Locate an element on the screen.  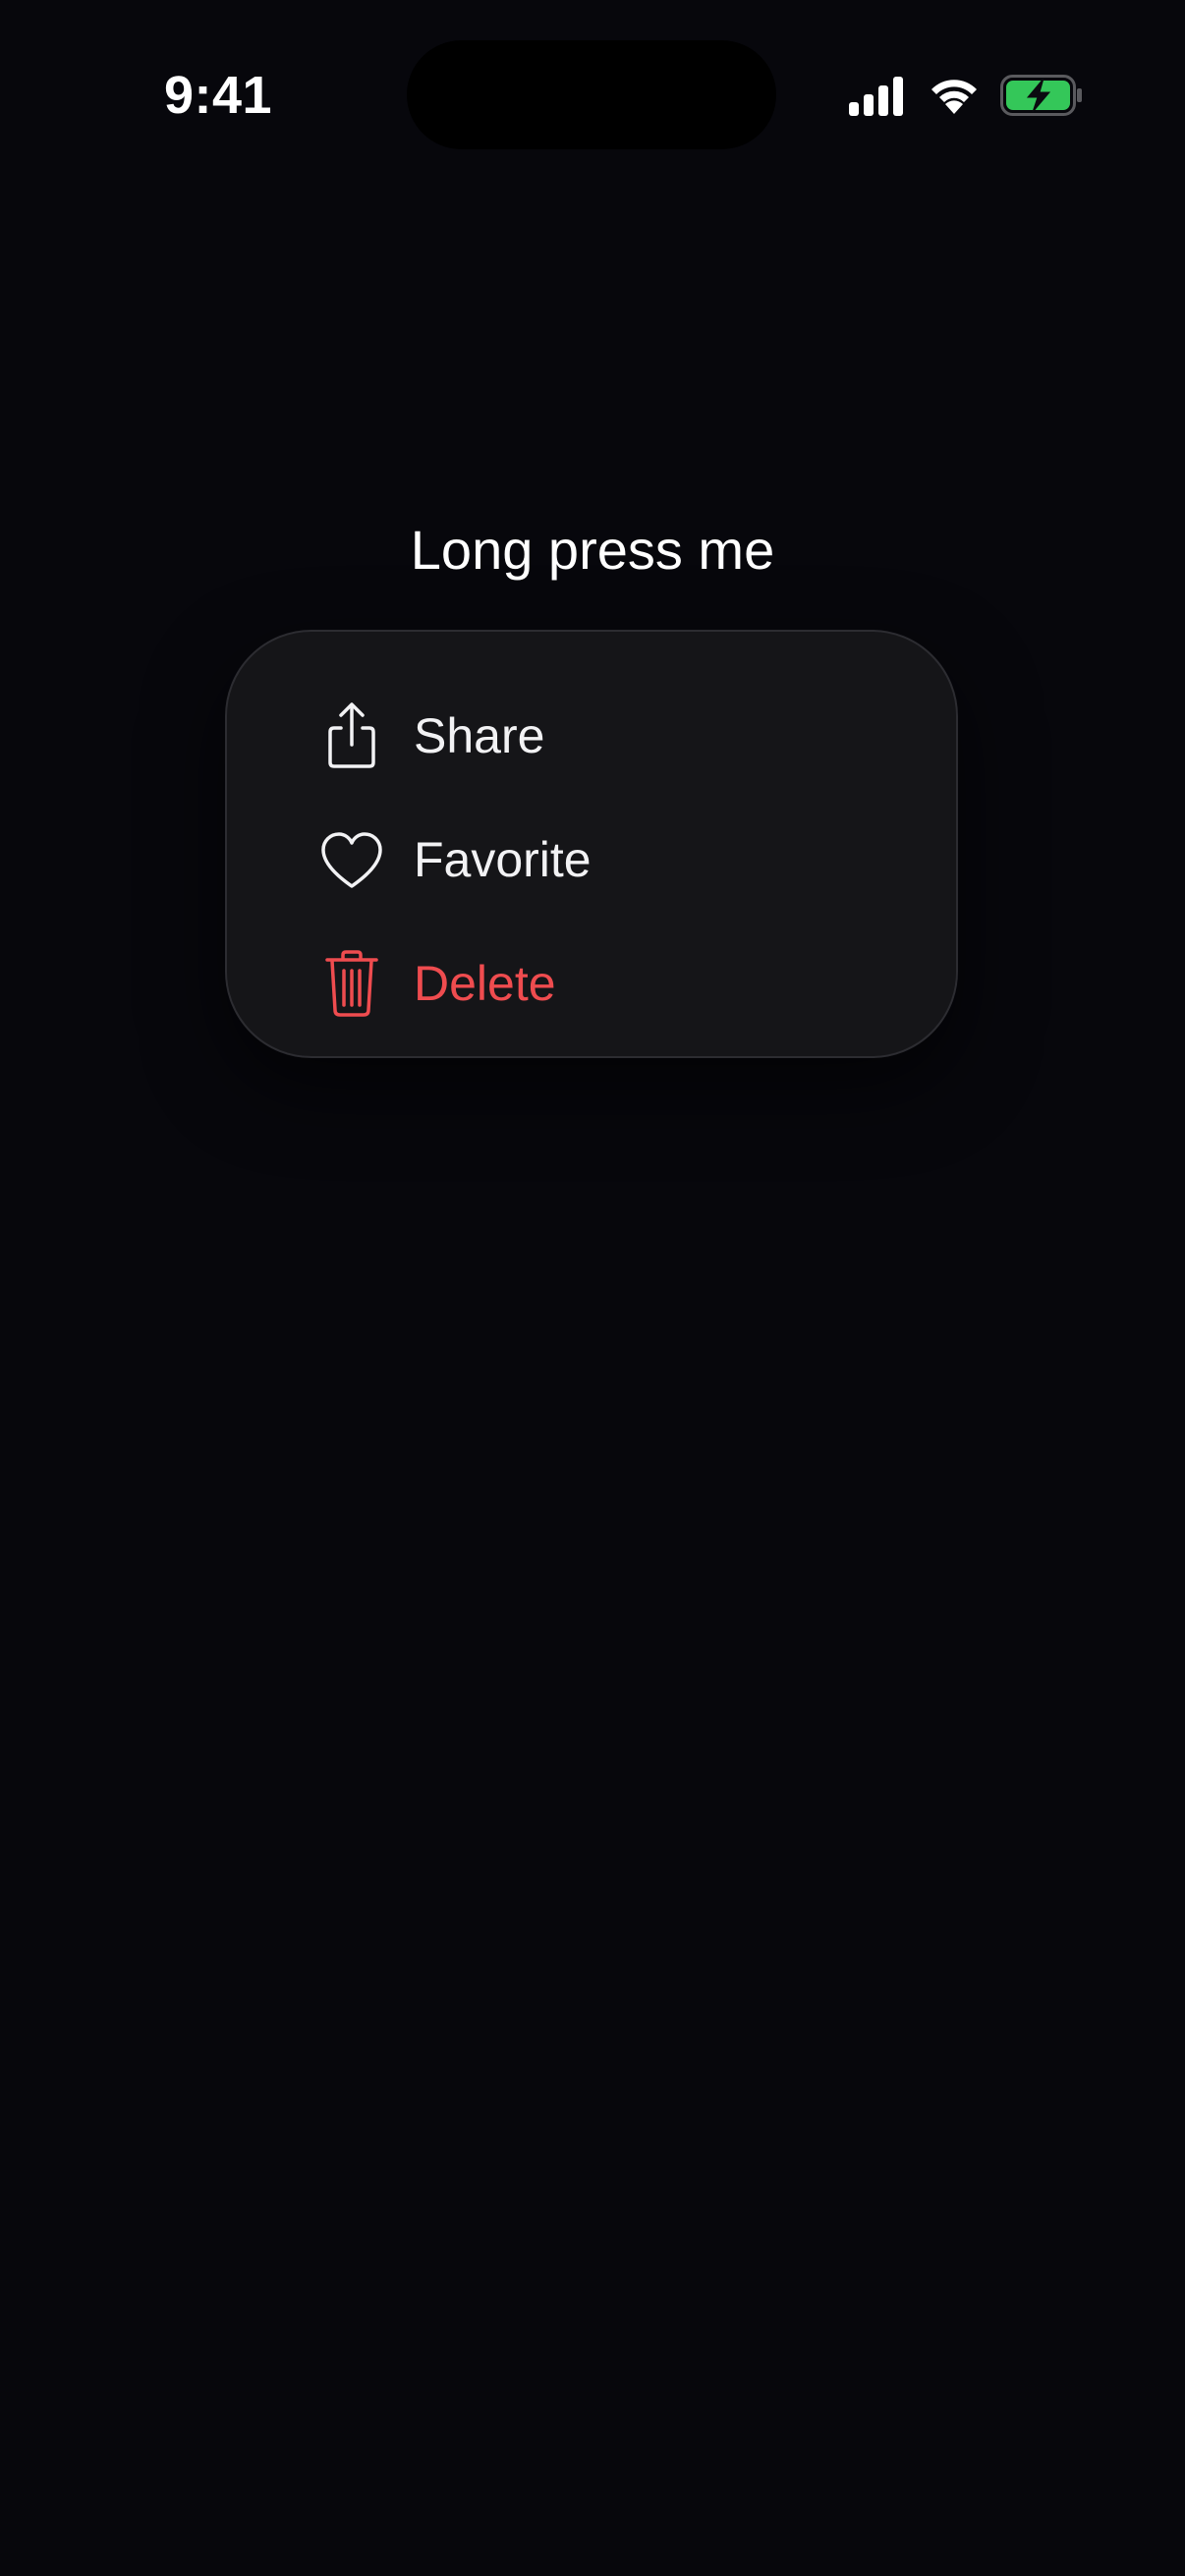
menu-item-favorite: Favorite is located at coordinates (592, 860).